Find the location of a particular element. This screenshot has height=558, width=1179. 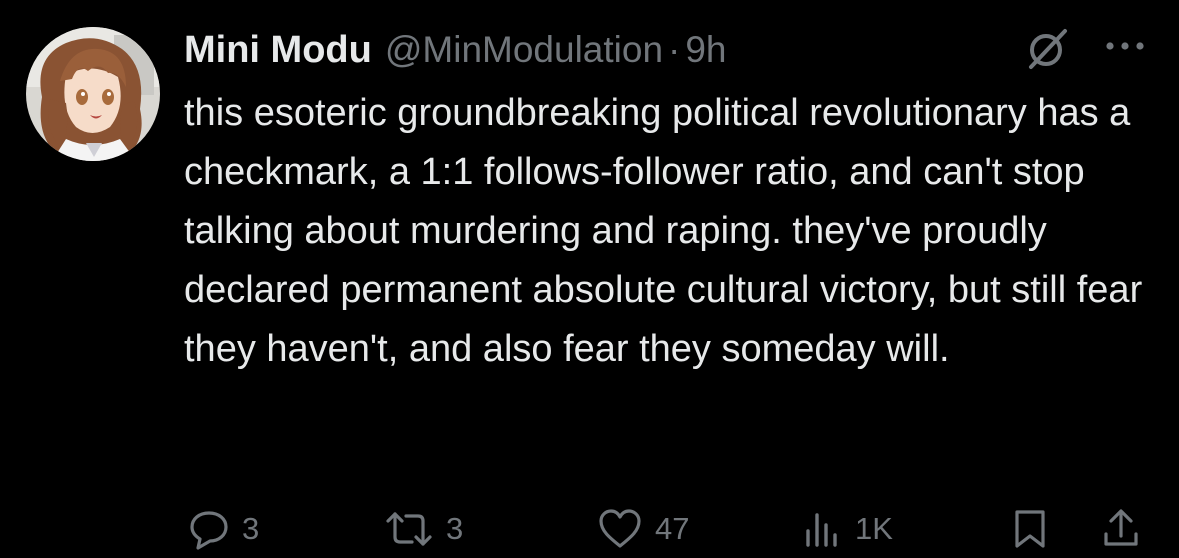

user-handle: @MinModulation is located at coordinates (524, 50).